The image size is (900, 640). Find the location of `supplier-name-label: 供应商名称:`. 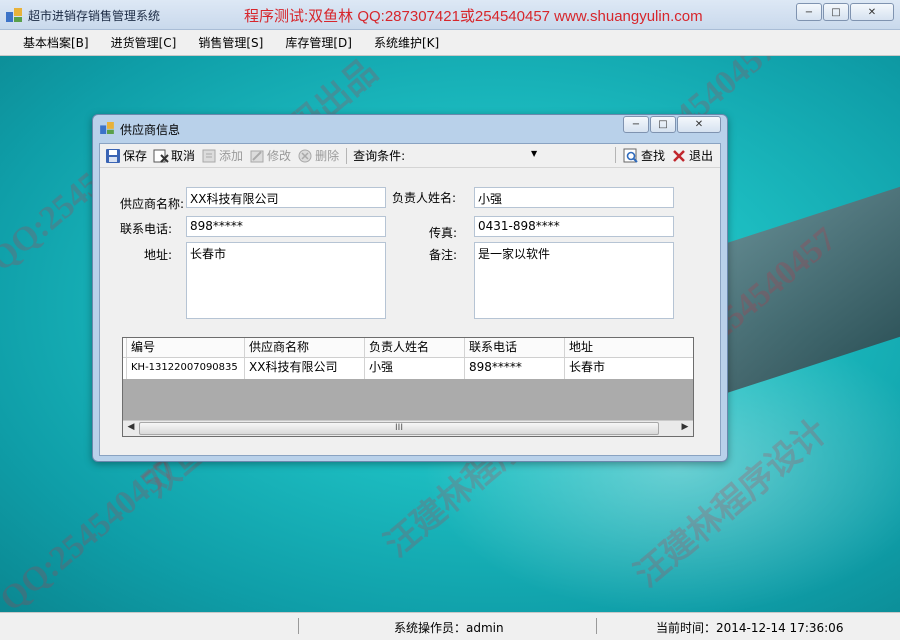

supplier-name-label: 供应商名称: is located at coordinates (152, 204).